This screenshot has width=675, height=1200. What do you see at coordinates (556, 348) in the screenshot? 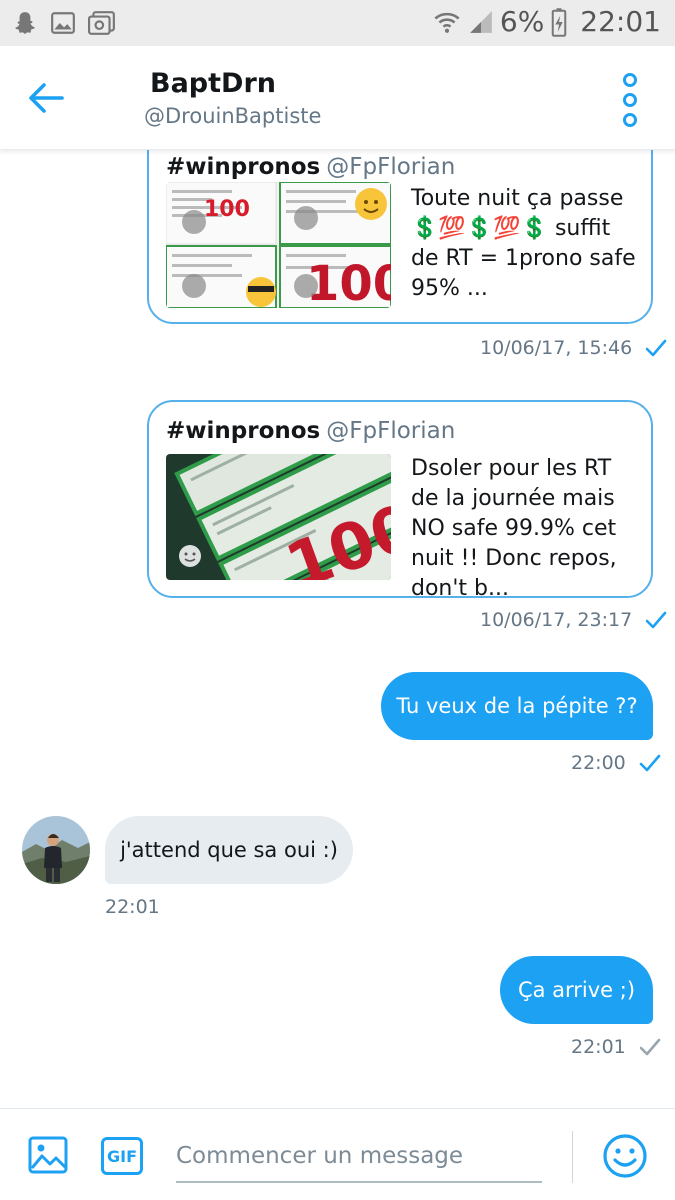
I see `message-timestamp: 10/06/17, 15:46` at bounding box center [556, 348].